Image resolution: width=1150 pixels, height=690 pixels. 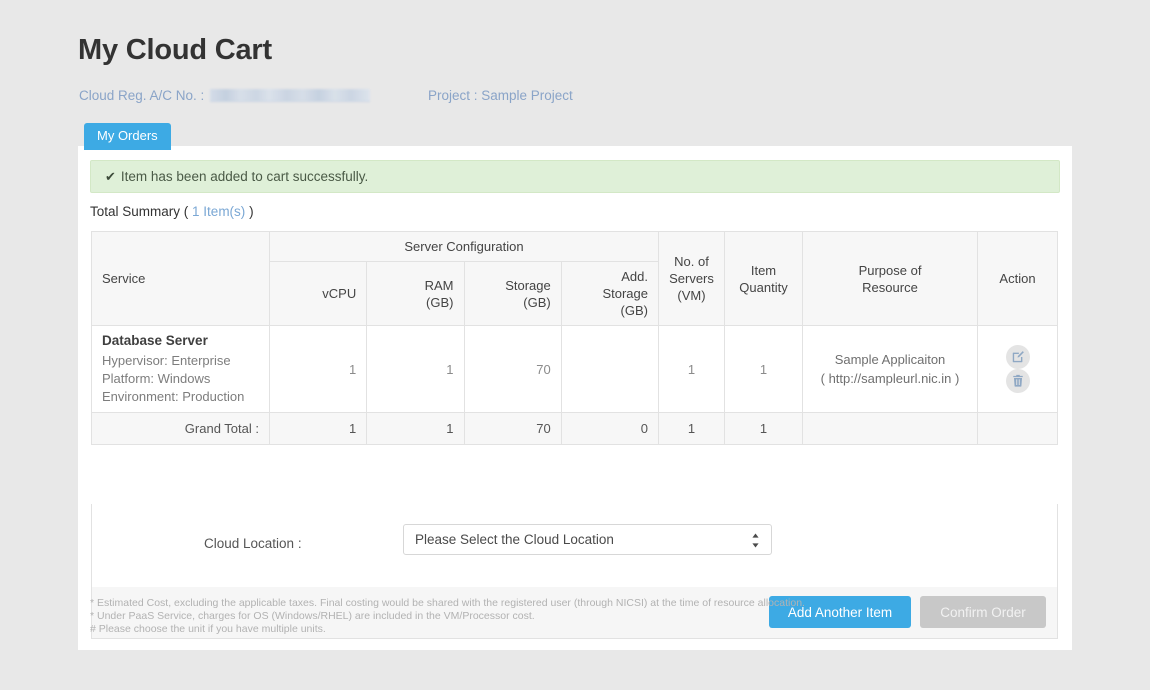 What do you see at coordinates (415, 293) in the screenshot?
I see `col-header-ram: RAM (GB)` at bounding box center [415, 293].